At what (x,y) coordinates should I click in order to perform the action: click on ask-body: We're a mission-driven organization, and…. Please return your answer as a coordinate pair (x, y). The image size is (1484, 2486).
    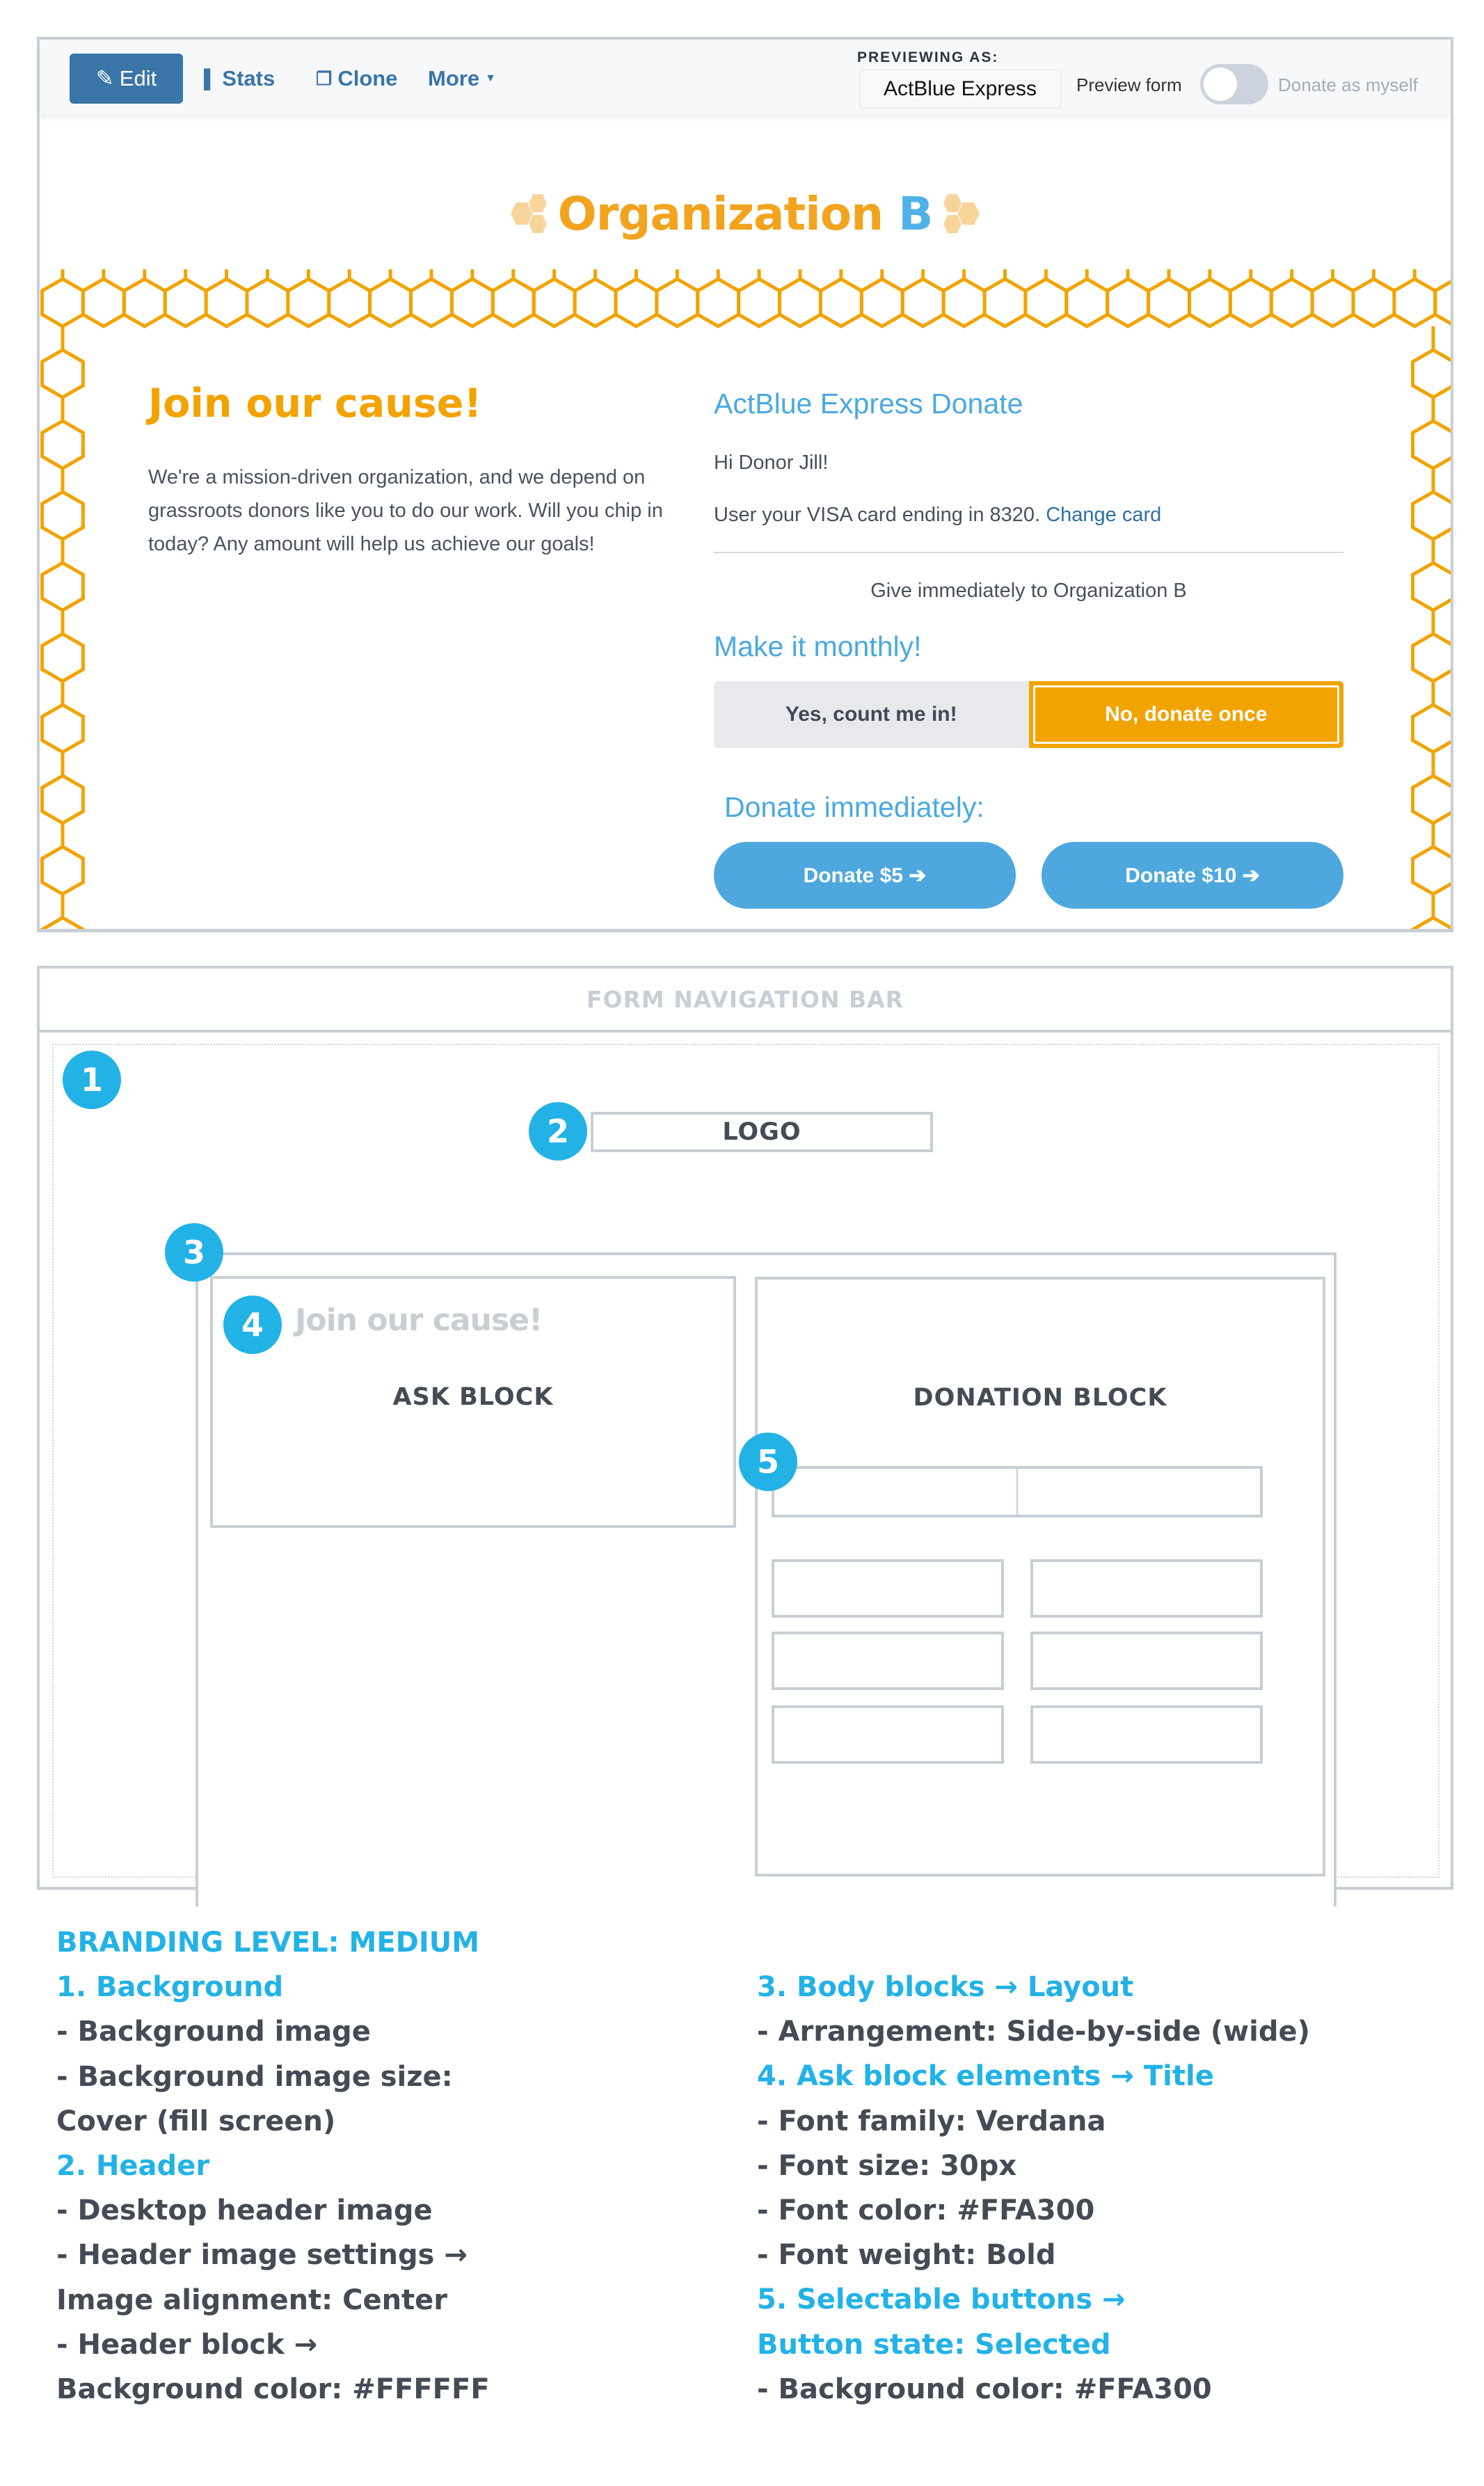
    Looking at the image, I should click on (406, 510).